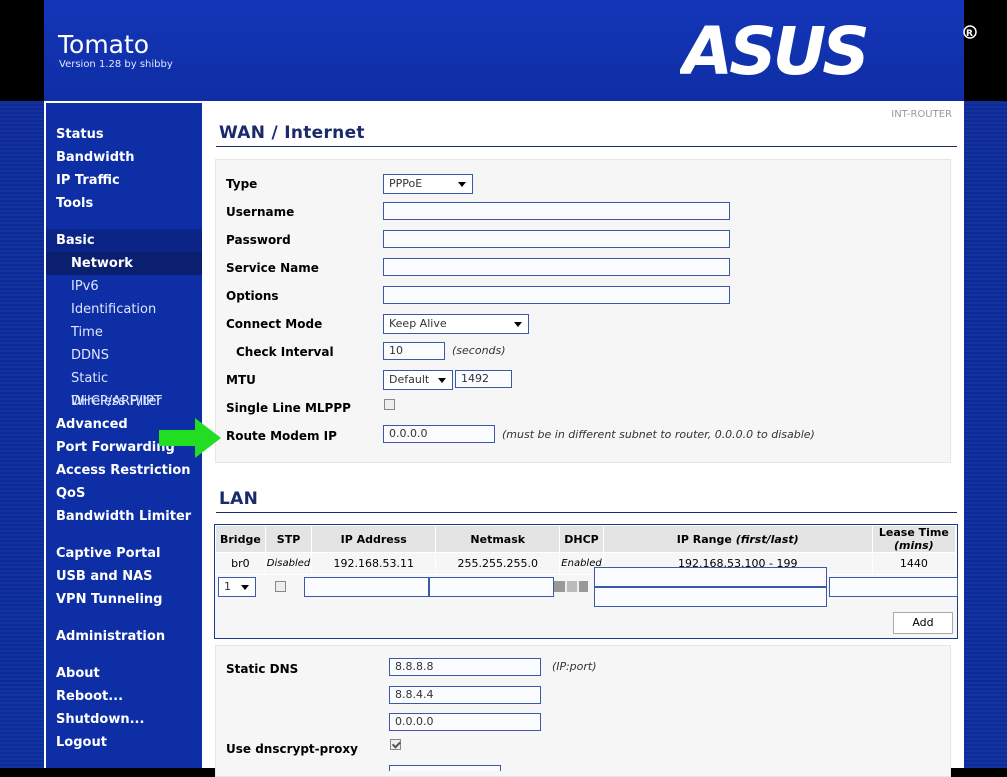 The image size is (1007, 777). I want to click on app-title: Tomato, so click(104, 44).